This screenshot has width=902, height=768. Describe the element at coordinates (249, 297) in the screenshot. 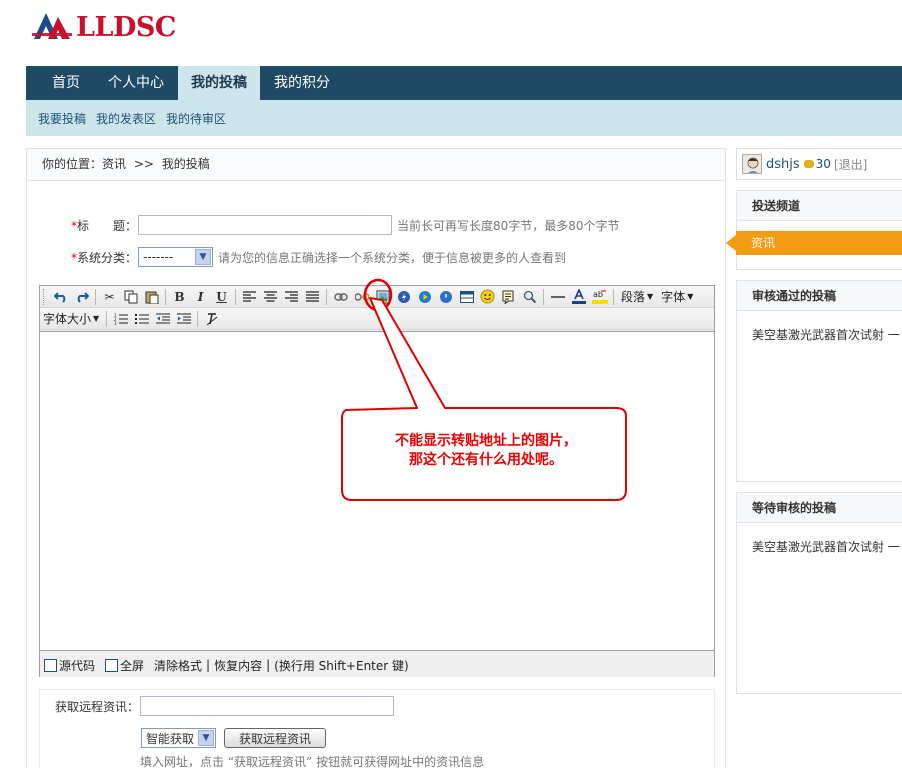

I see `align-left-icon` at that location.